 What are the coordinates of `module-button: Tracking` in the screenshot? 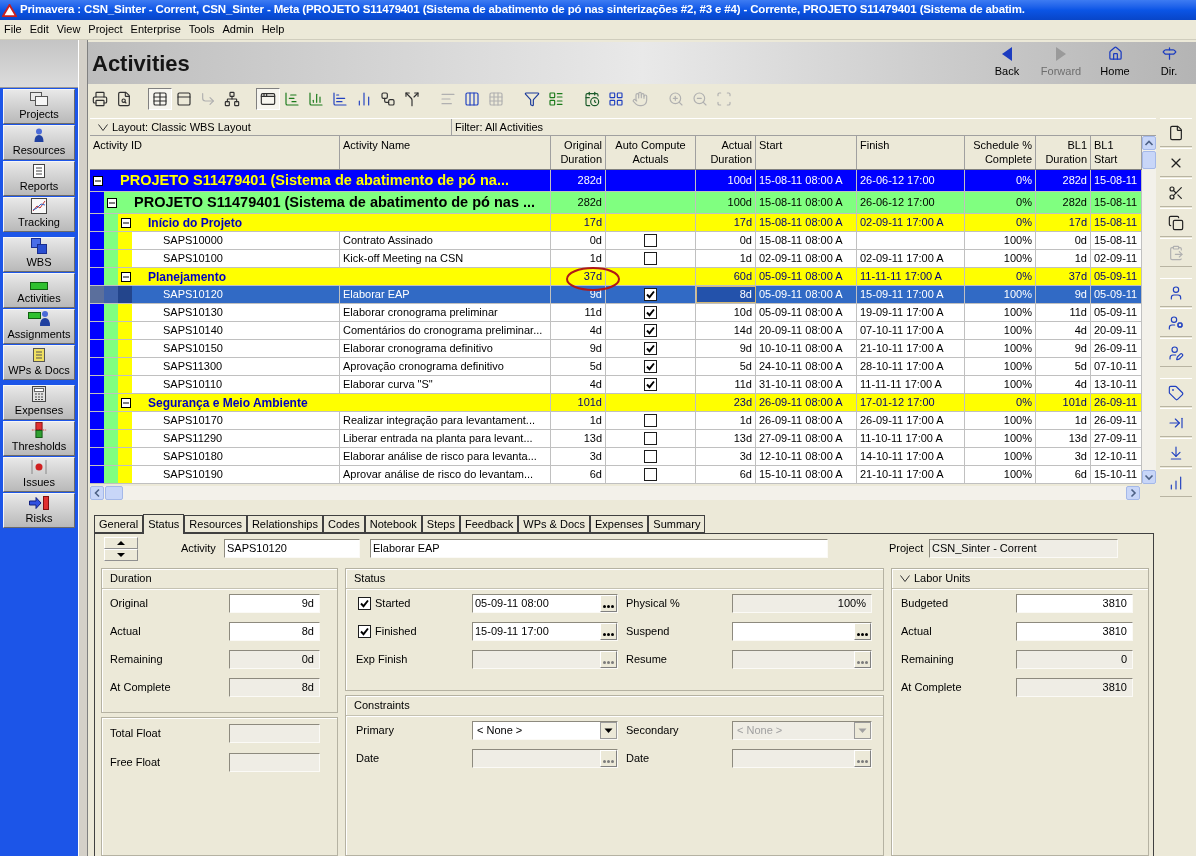 It's located at (39, 214).